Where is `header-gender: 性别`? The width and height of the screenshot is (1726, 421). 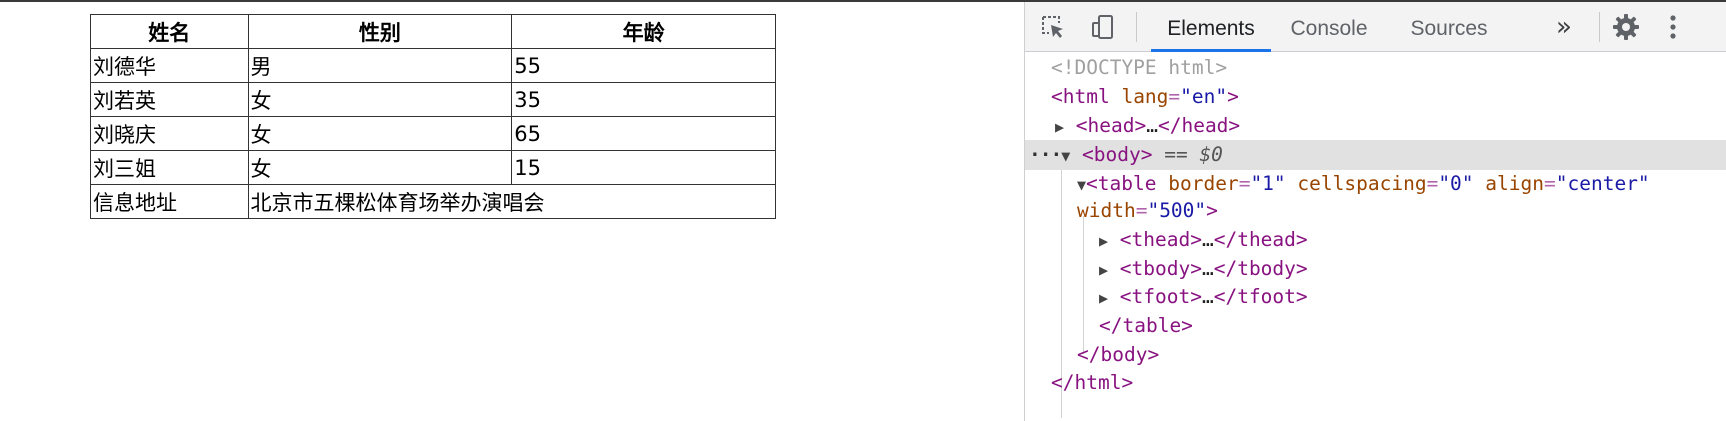 header-gender: 性别 is located at coordinates (380, 31).